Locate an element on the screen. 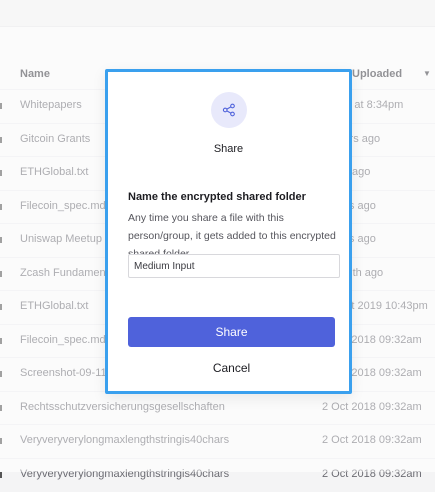 This screenshot has width=435, height=492. share-button: Share is located at coordinates (231, 332).